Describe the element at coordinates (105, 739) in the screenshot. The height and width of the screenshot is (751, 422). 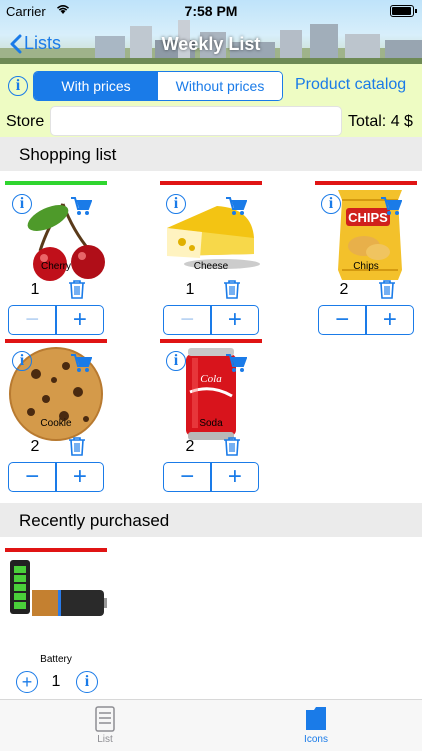
I see `tab-list-label: List` at that location.